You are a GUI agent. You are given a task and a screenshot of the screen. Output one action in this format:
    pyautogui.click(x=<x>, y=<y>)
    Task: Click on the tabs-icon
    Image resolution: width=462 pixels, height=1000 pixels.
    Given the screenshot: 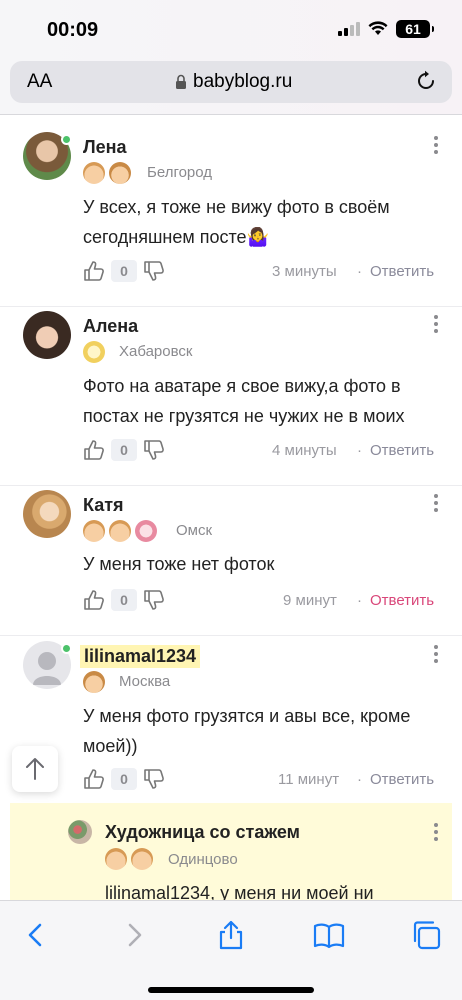 What is the action you would take?
    pyautogui.click(x=426, y=935)
    